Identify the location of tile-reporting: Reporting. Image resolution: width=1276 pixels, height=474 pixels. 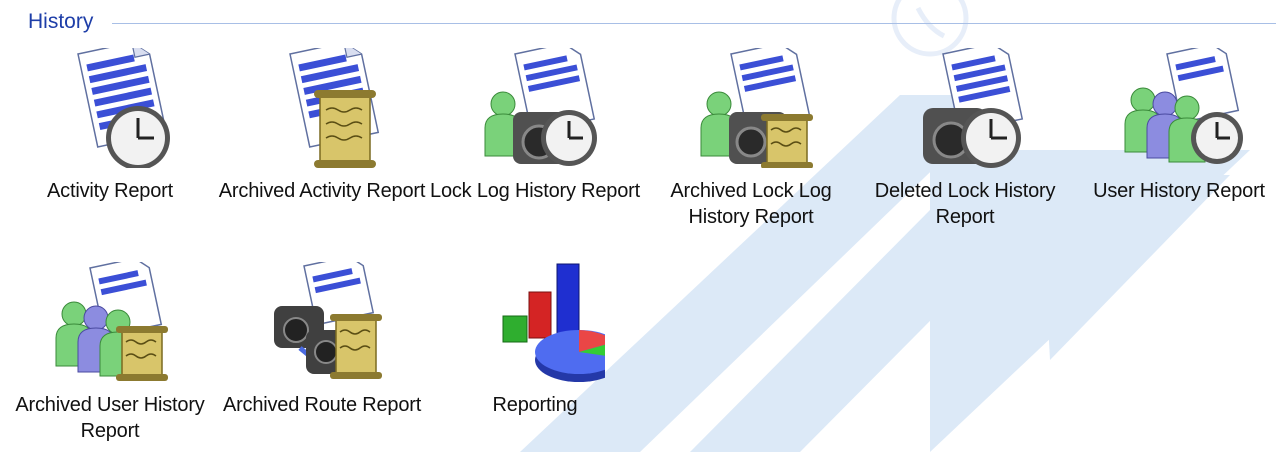
(535, 368).